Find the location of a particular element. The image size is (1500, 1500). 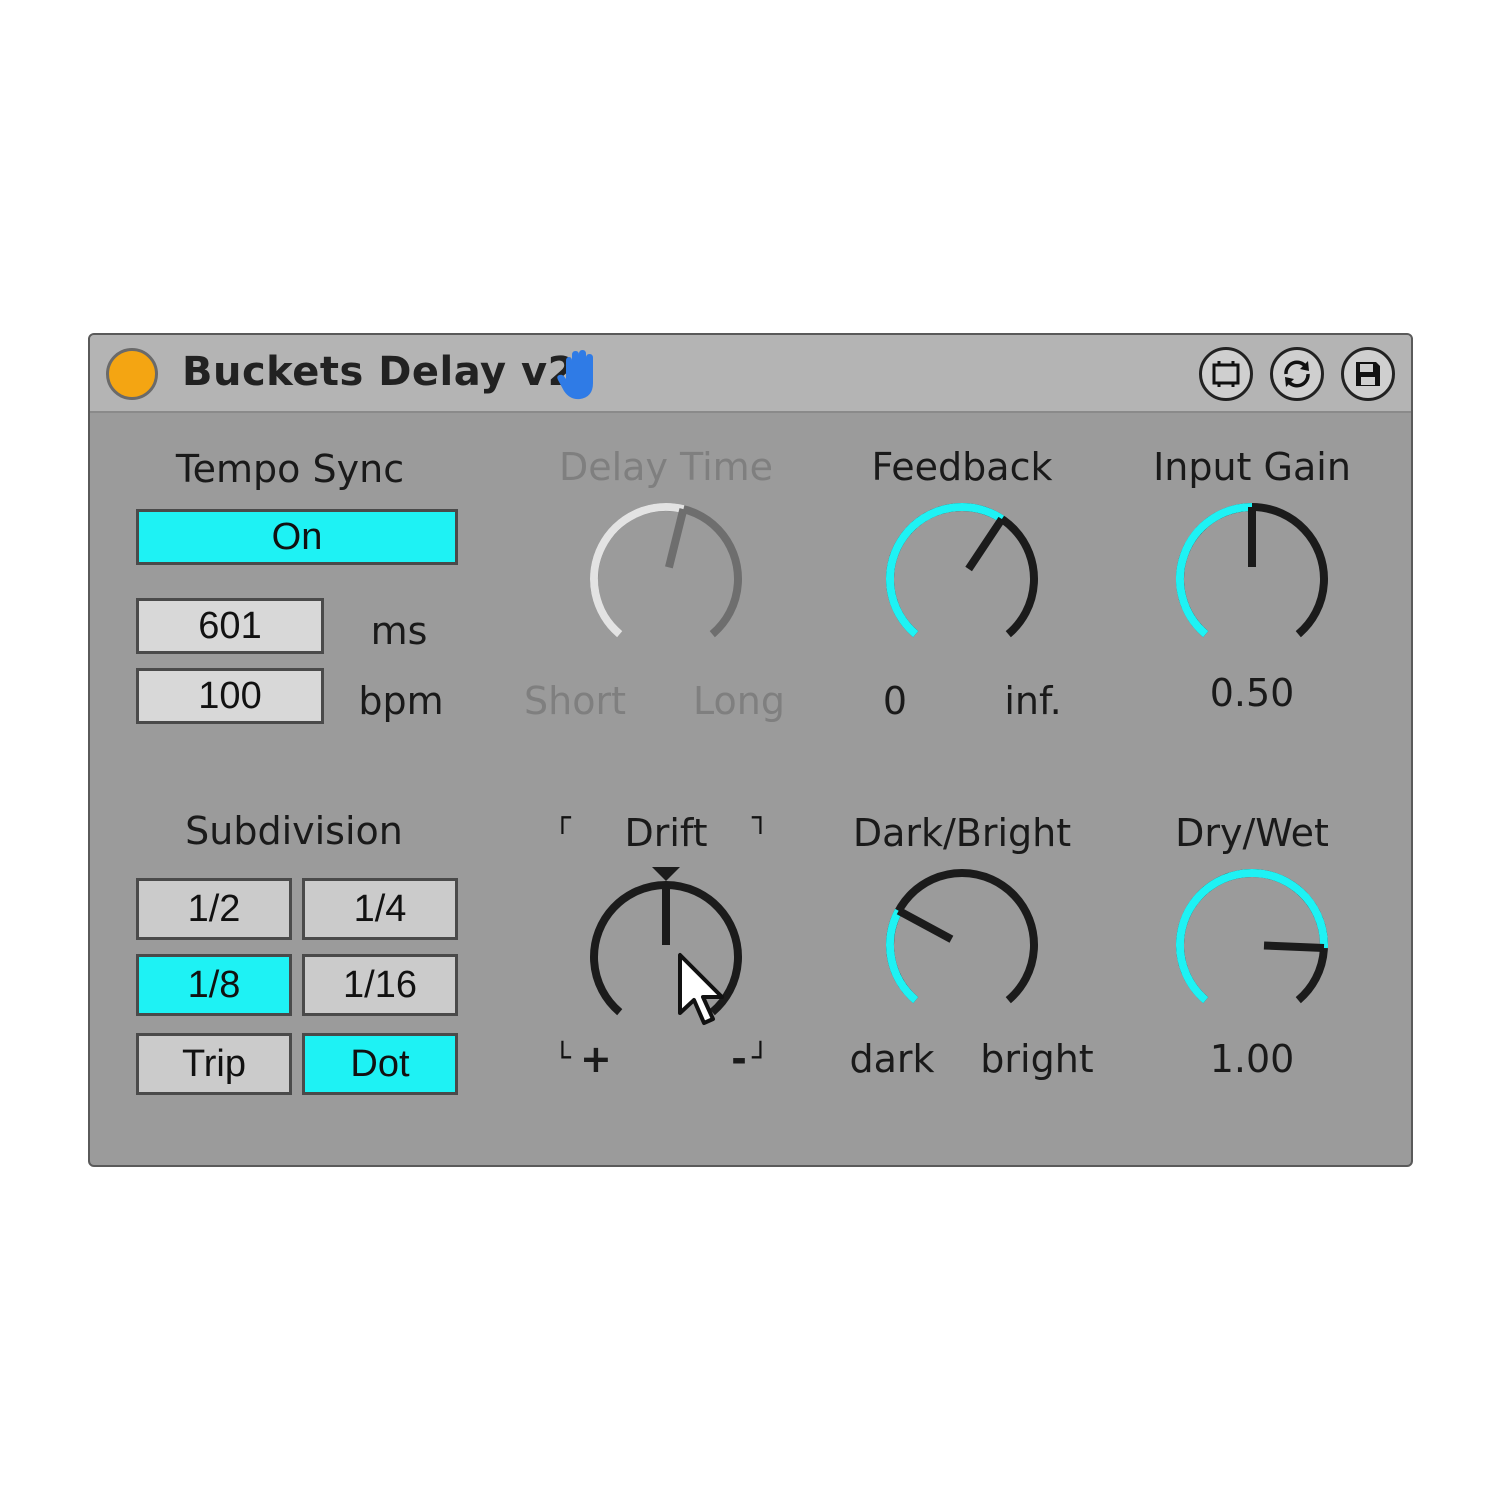

input-gain-knob is located at coordinates (1252, 579).